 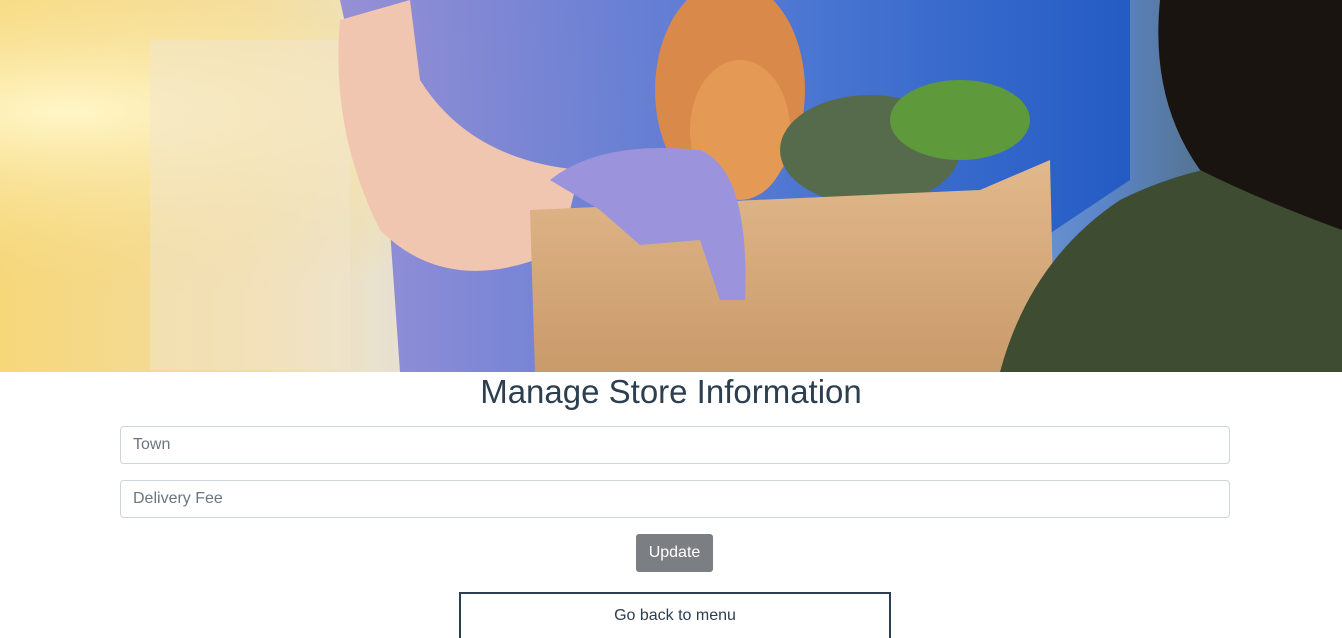 What do you see at coordinates (671, 391) in the screenshot?
I see `page-title: Manage Store Information` at bounding box center [671, 391].